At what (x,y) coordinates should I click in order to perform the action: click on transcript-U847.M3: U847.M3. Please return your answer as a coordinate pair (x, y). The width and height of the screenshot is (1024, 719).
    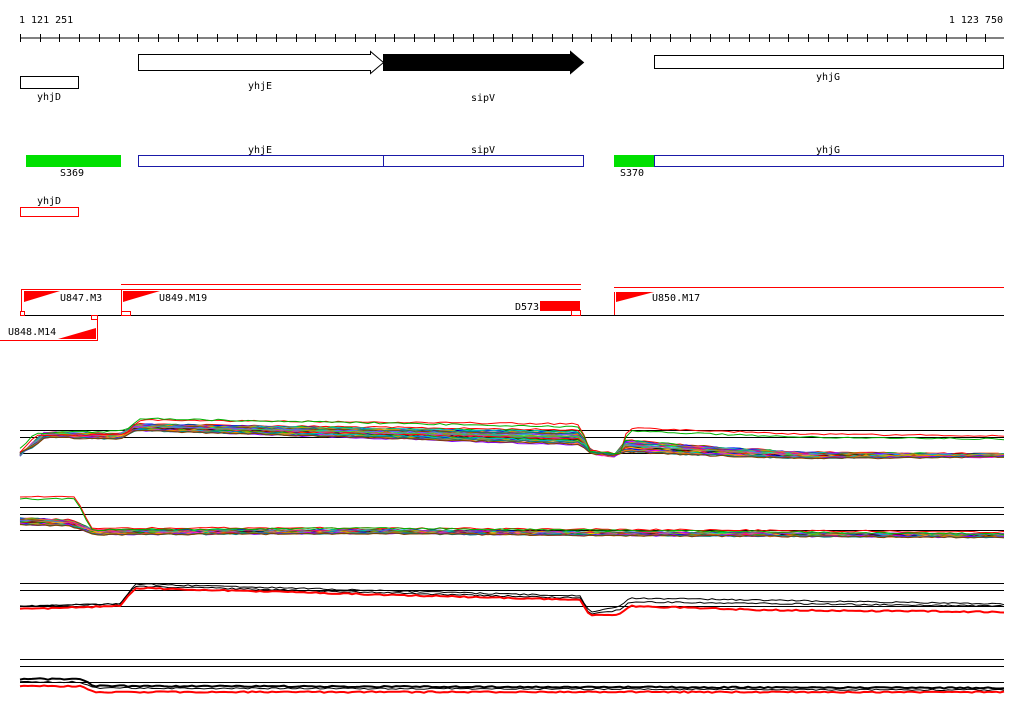
    Looking at the image, I should click on (71, 302).